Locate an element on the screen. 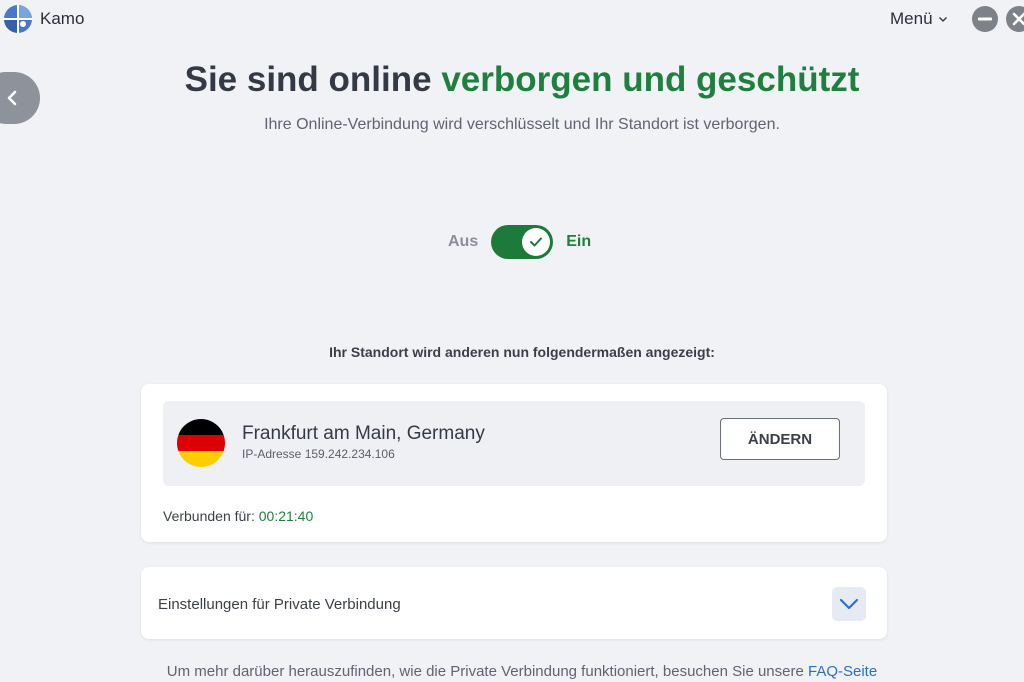 This screenshot has height=682, width=1024. connected-label: Verbunden für: is located at coordinates (211, 516).